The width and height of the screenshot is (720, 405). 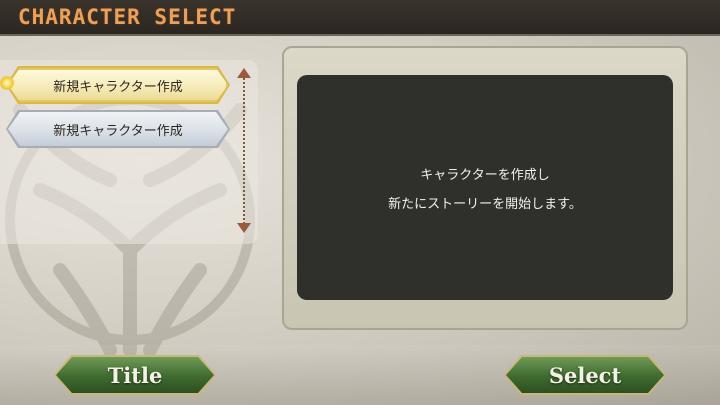 What do you see at coordinates (244, 73) in the screenshot?
I see `scroll-up-arrow-icon` at bounding box center [244, 73].